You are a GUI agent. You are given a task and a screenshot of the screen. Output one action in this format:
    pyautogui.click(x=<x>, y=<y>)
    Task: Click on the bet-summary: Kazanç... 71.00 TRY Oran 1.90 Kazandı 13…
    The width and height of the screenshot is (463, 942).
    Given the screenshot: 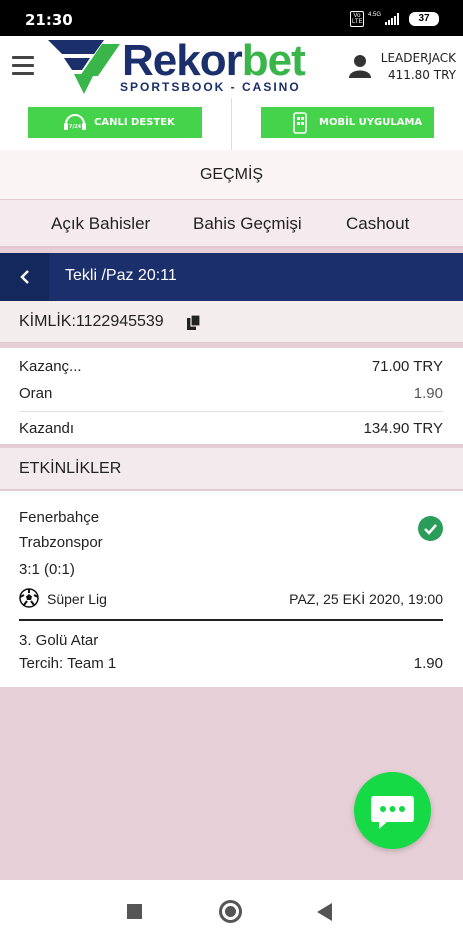 What is the action you would take?
    pyautogui.click(x=231, y=397)
    